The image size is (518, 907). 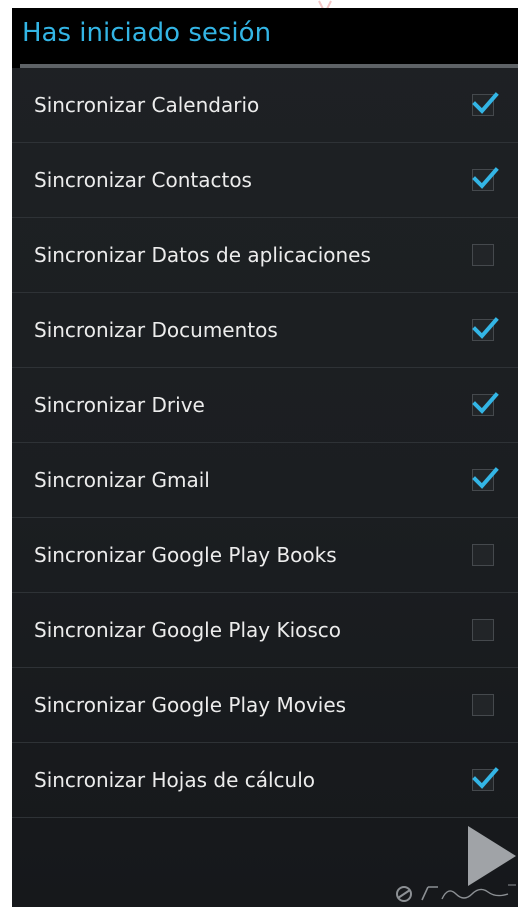 I want to click on sync-item-play-movies: Sincronizar Google Play Movies, so click(x=265, y=705).